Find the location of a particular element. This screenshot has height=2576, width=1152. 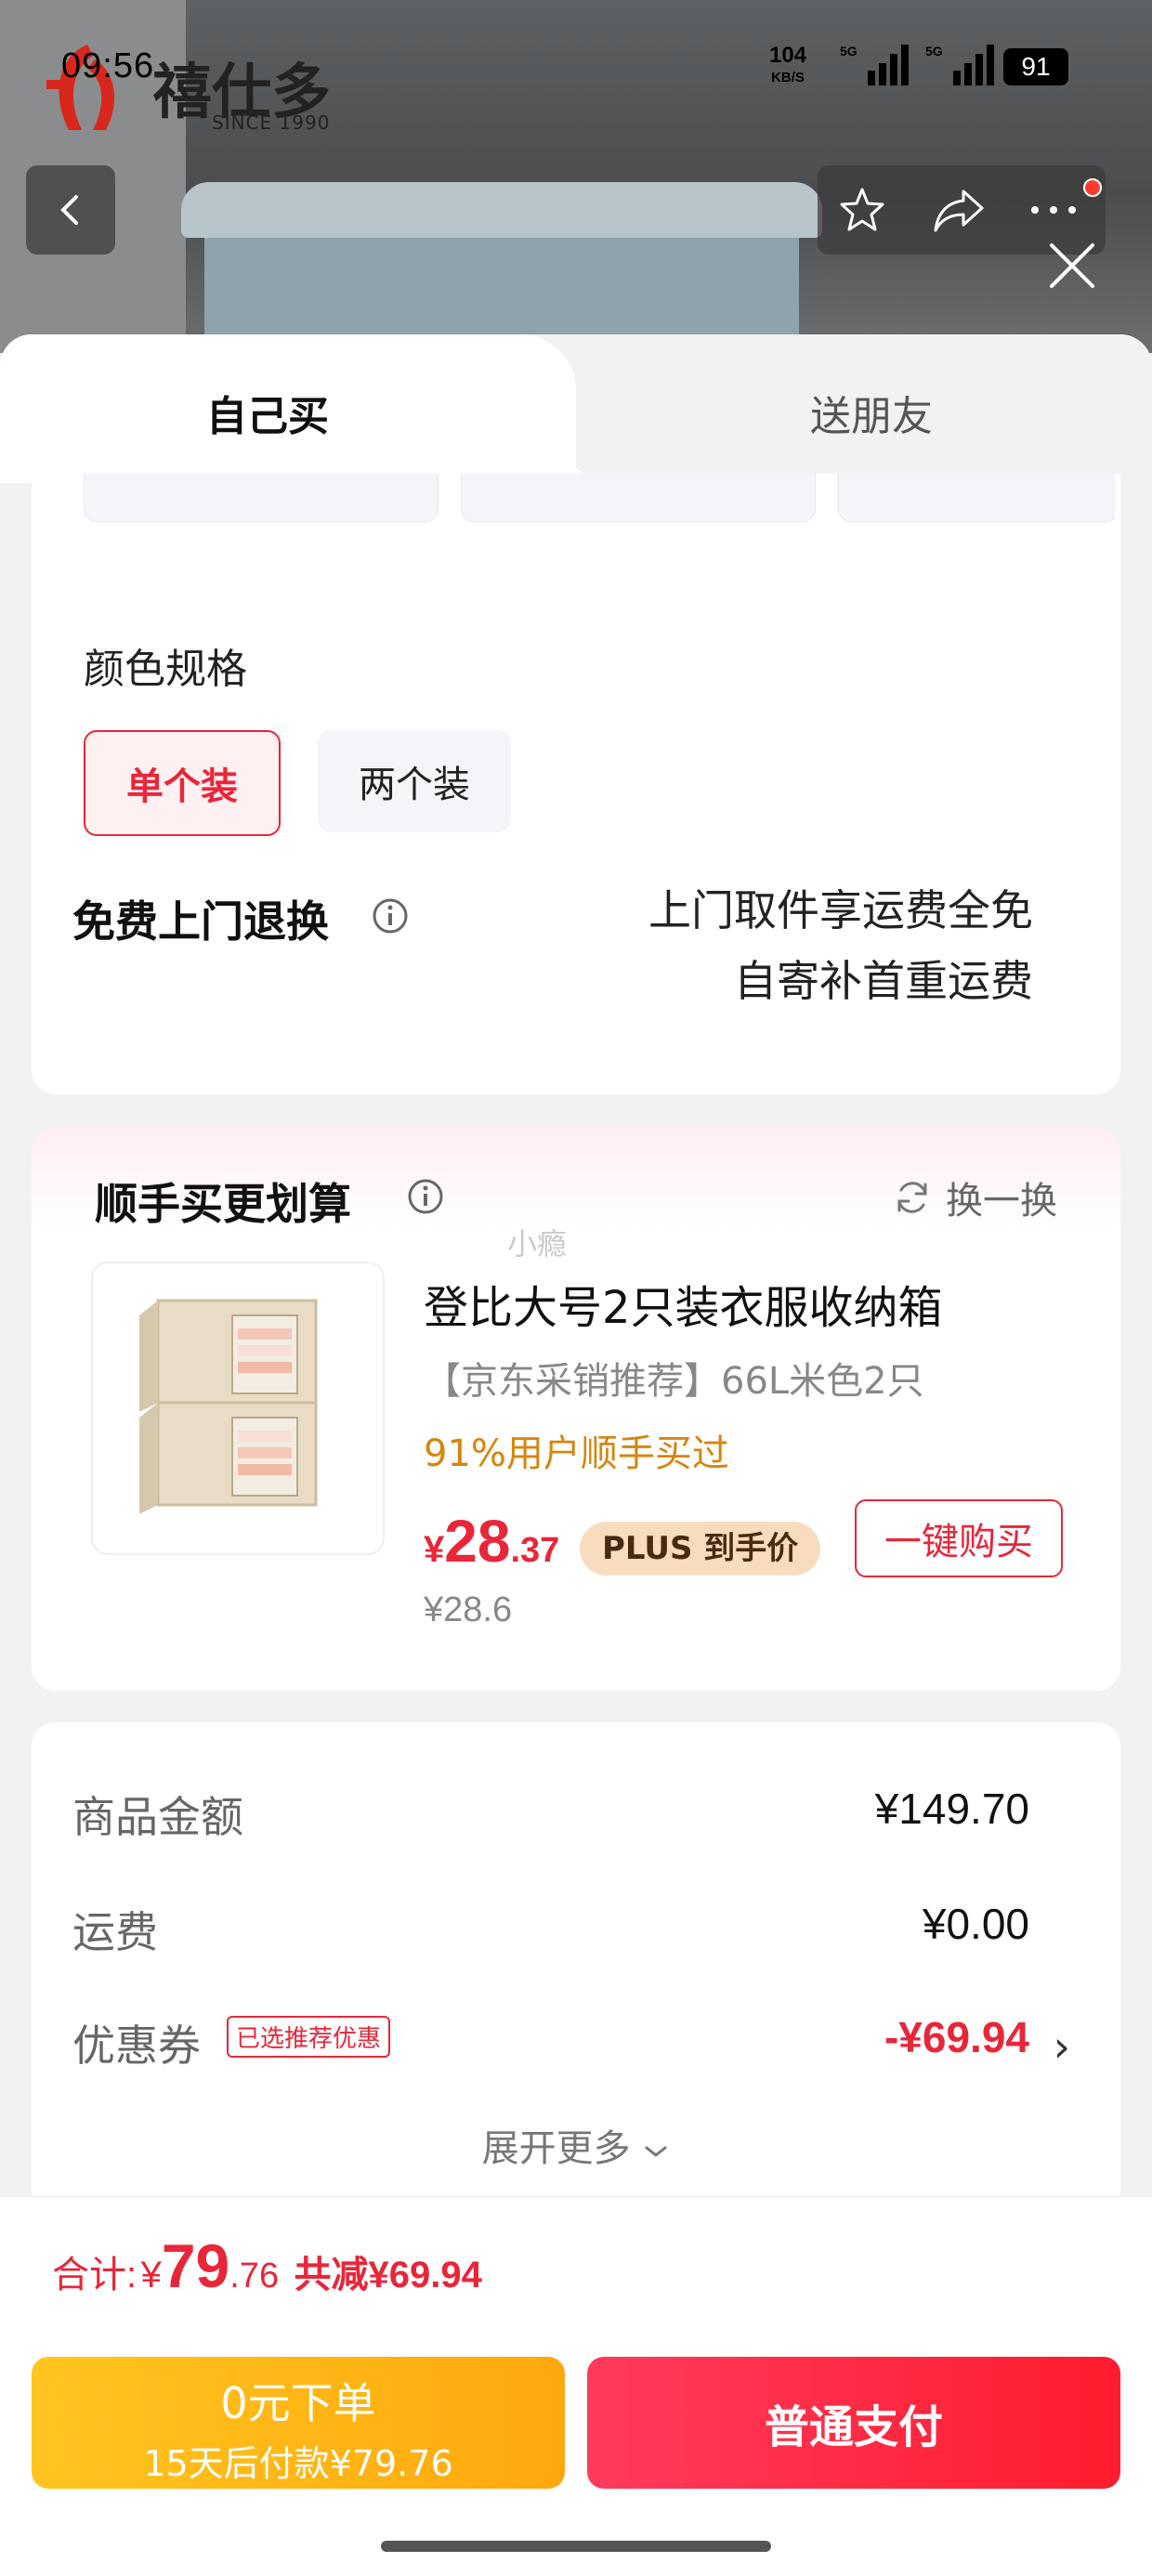

addon-product-image is located at coordinates (238, 1408).